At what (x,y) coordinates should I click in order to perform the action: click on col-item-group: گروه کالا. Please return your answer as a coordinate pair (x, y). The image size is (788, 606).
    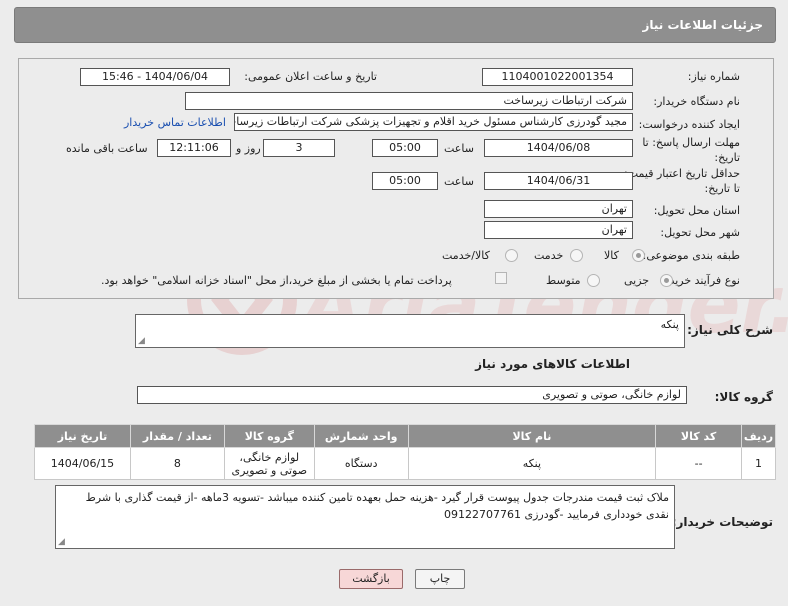
    Looking at the image, I should click on (269, 436).